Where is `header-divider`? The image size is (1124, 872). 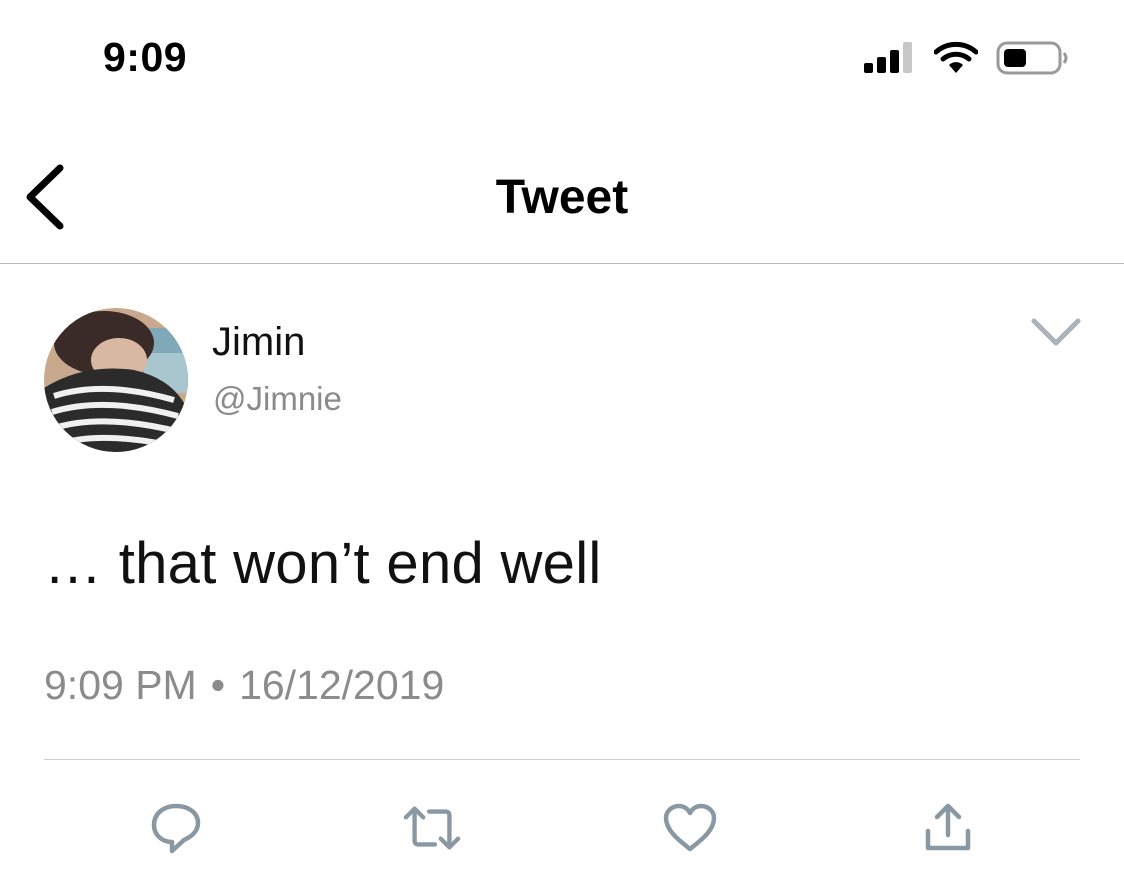 header-divider is located at coordinates (562, 263).